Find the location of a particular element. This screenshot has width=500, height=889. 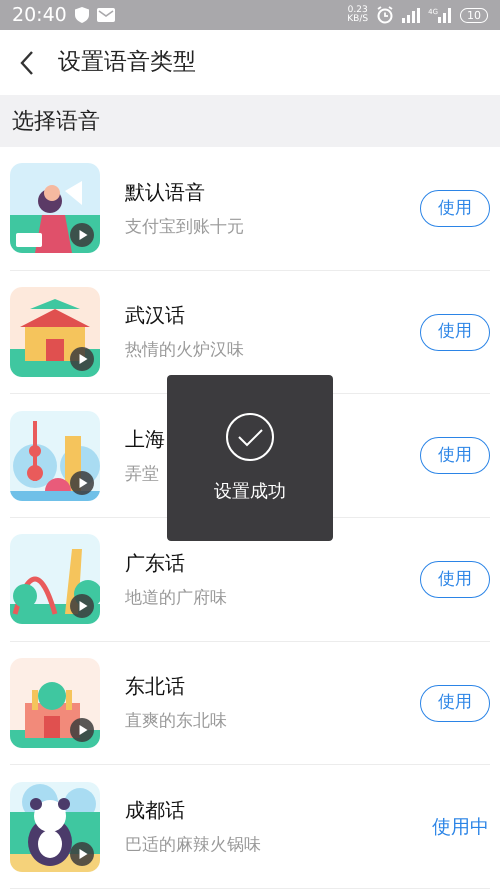

voice-title: 默认语音 is located at coordinates (165, 192).